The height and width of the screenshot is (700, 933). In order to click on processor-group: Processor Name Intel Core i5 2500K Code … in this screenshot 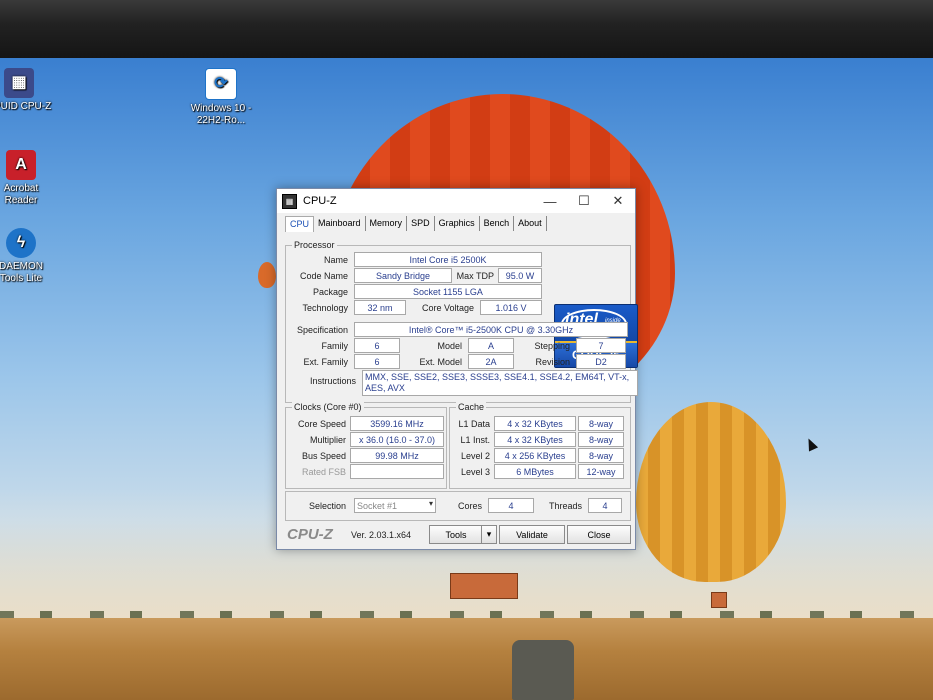, I will do `click(461, 321)`.